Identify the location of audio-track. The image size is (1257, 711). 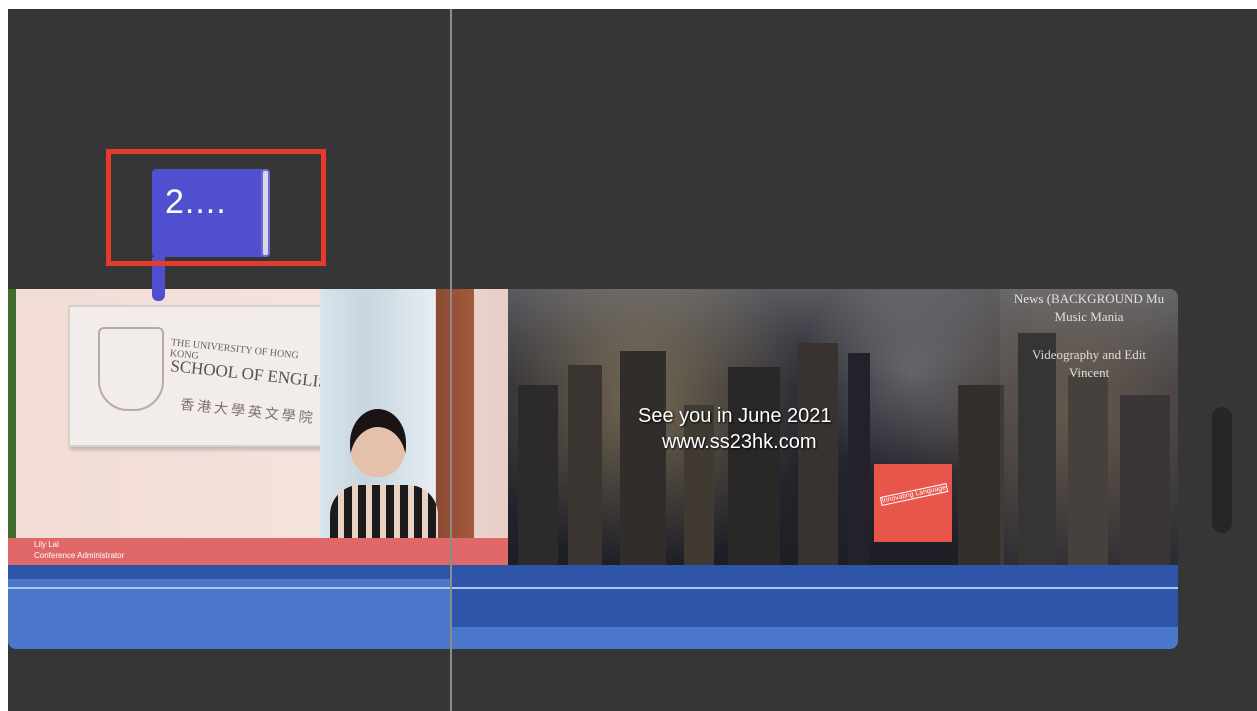
(593, 607).